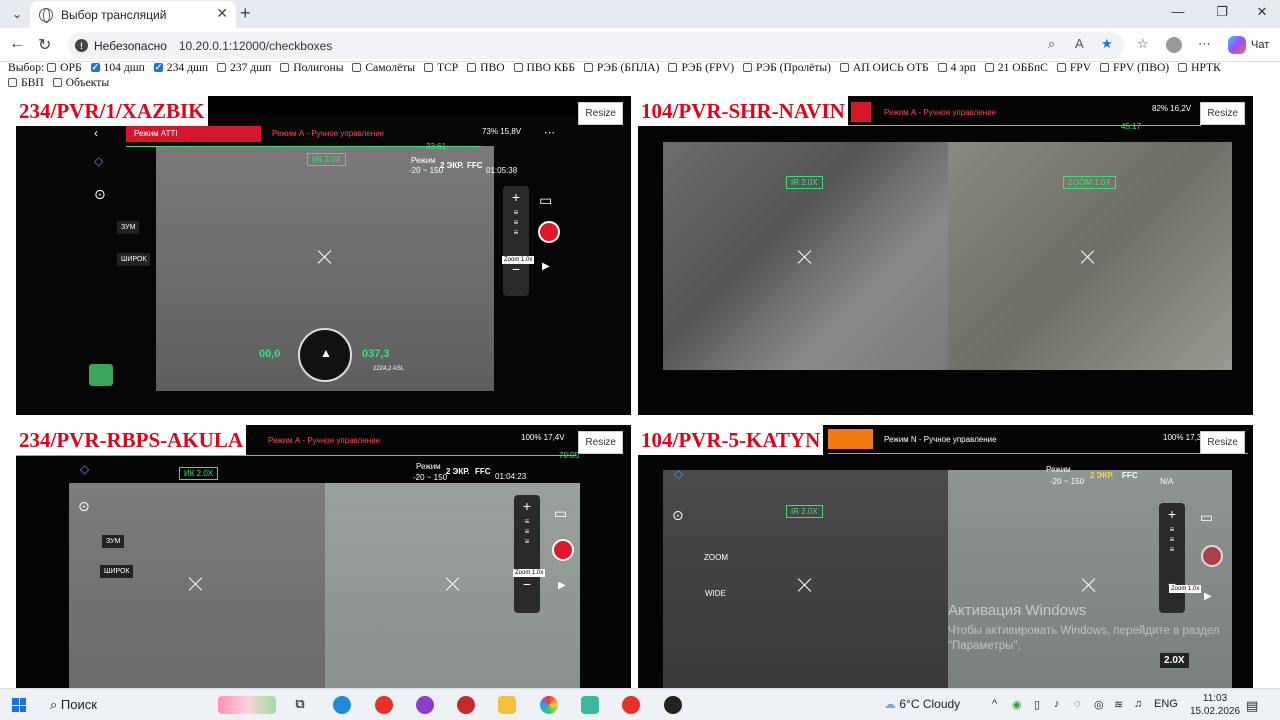 The width and height of the screenshot is (1280, 720). I want to click on filter-checkbox: FPV (ПВО), so click(1134, 67).